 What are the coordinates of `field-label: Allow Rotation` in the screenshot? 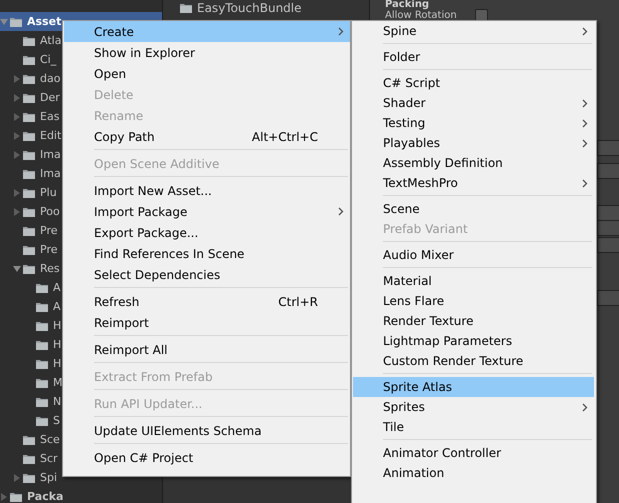 It's located at (421, 15).